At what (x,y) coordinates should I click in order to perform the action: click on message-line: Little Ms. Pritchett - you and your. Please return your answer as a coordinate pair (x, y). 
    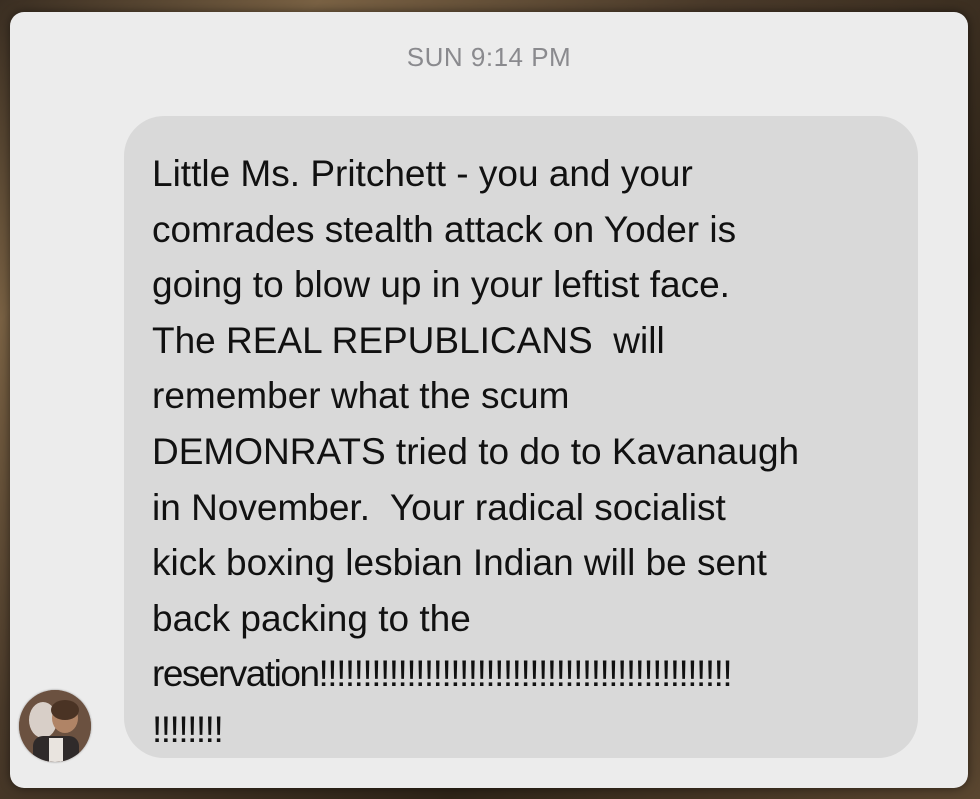
    Looking at the image, I should click on (422, 173).